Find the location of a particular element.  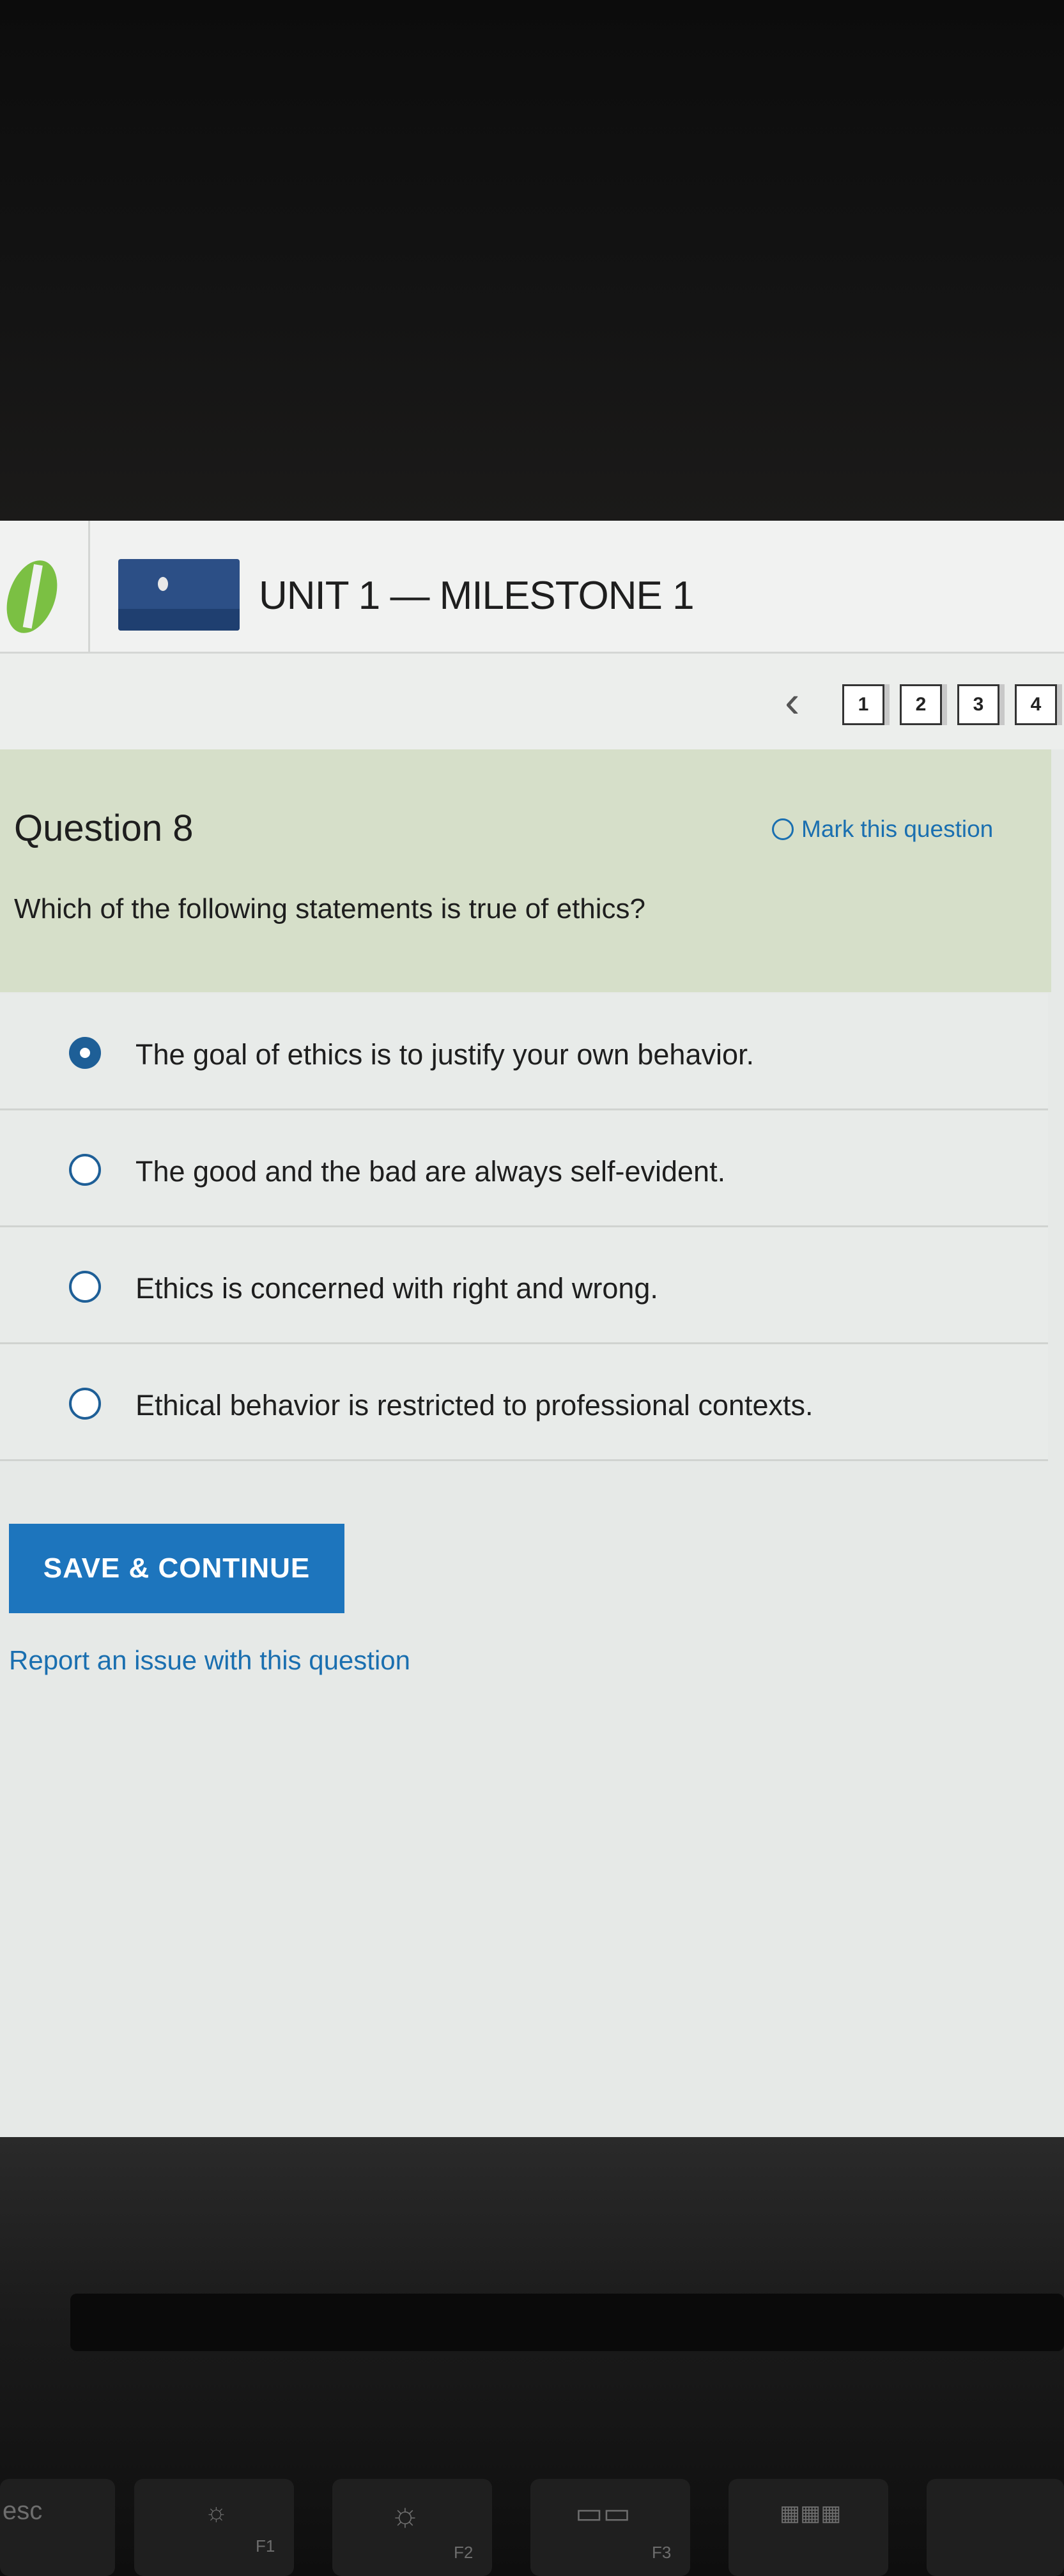

f1-key: ☼ F1 is located at coordinates (214, 2527).